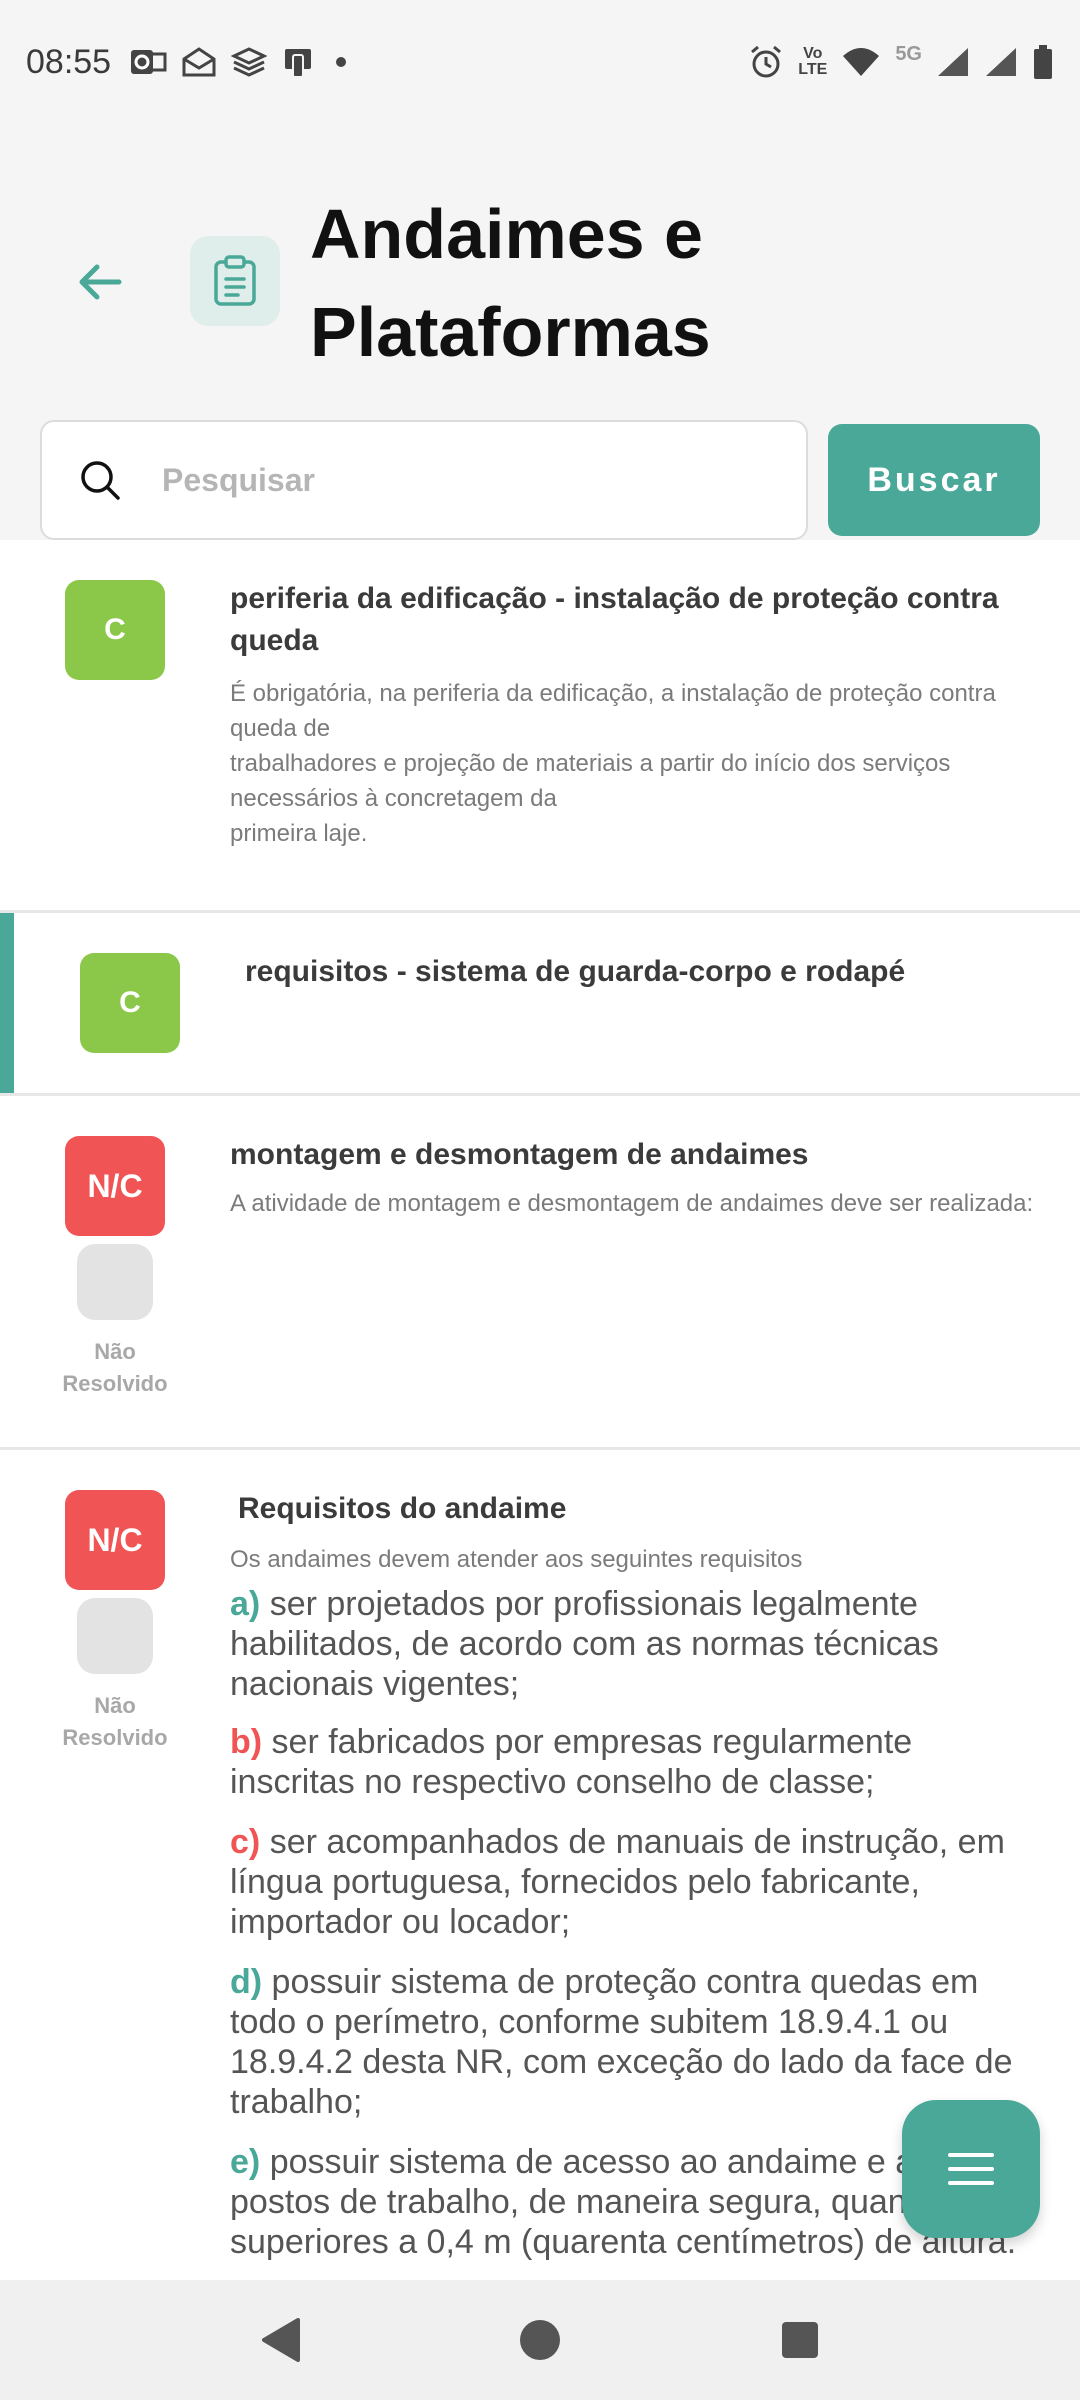  What do you see at coordinates (245, 1604) in the screenshot?
I see `requirement-letter: a)` at bounding box center [245, 1604].